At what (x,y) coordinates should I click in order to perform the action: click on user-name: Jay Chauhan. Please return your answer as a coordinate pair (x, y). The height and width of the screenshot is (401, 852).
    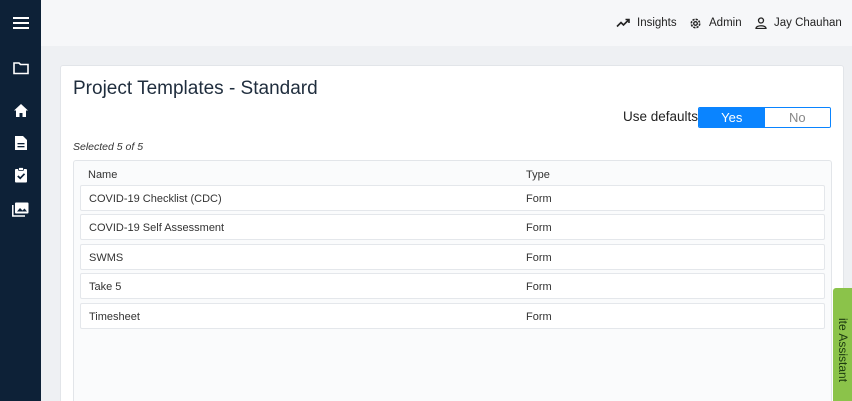
    Looking at the image, I should click on (808, 23).